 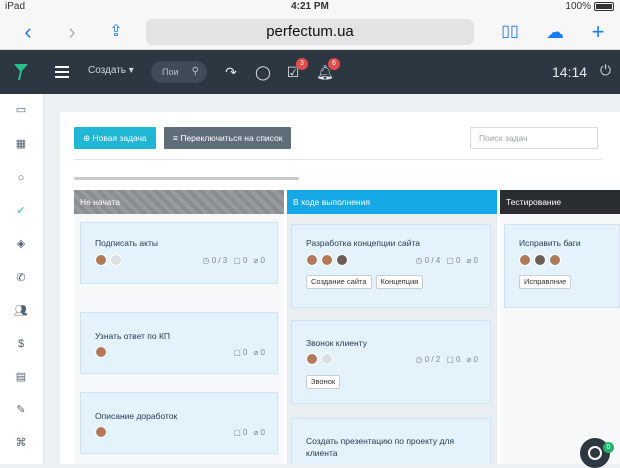 I want to click on checklist-icon: ◷ 0 / 2, so click(x=428, y=359).